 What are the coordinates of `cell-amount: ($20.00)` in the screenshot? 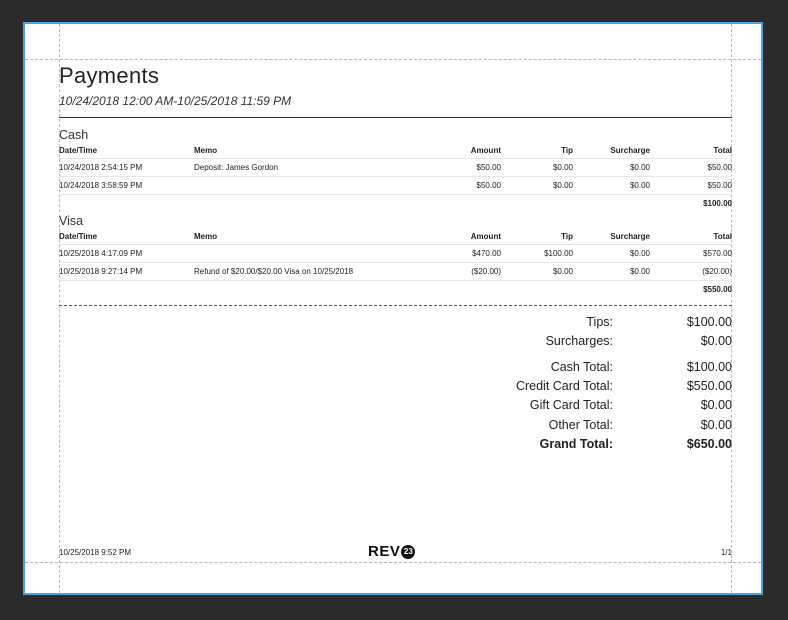 It's located at (486, 271).